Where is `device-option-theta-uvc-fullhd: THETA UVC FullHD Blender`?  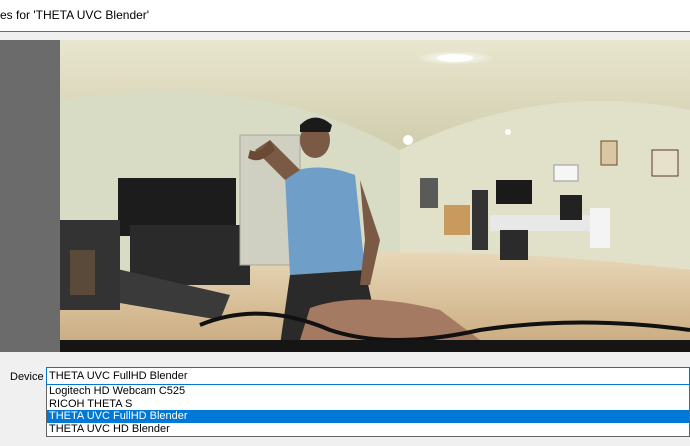
device-option-theta-uvc-fullhd: THETA UVC FullHD Blender is located at coordinates (368, 416).